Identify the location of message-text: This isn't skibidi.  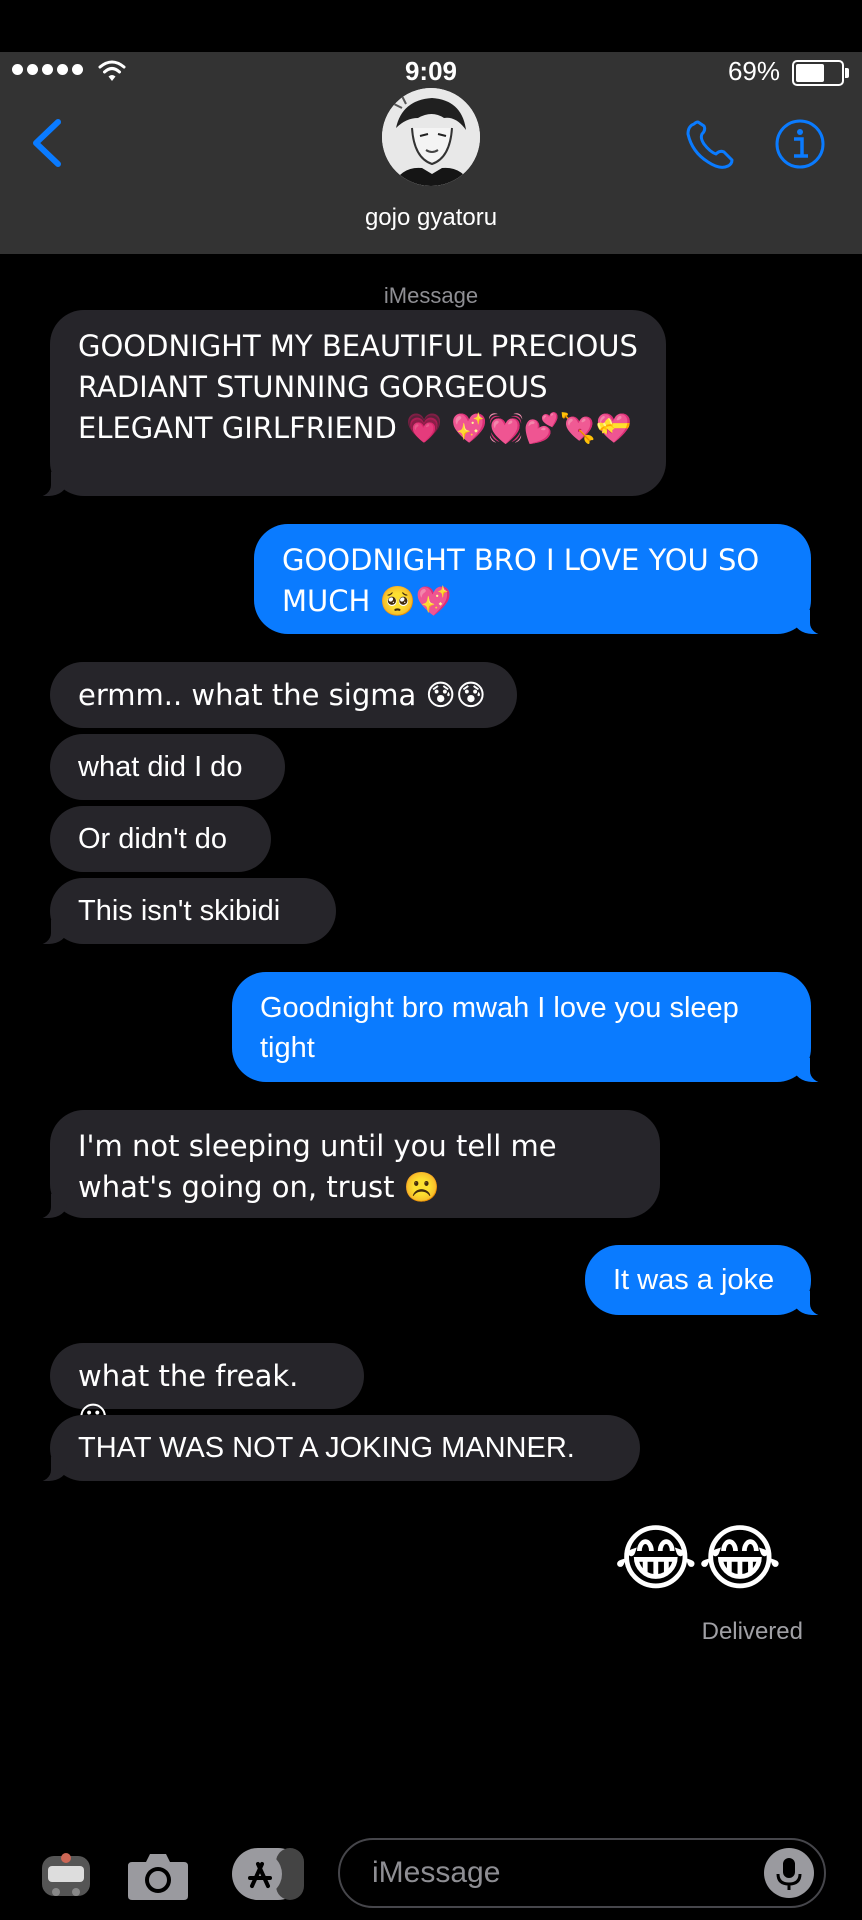
(179, 911).